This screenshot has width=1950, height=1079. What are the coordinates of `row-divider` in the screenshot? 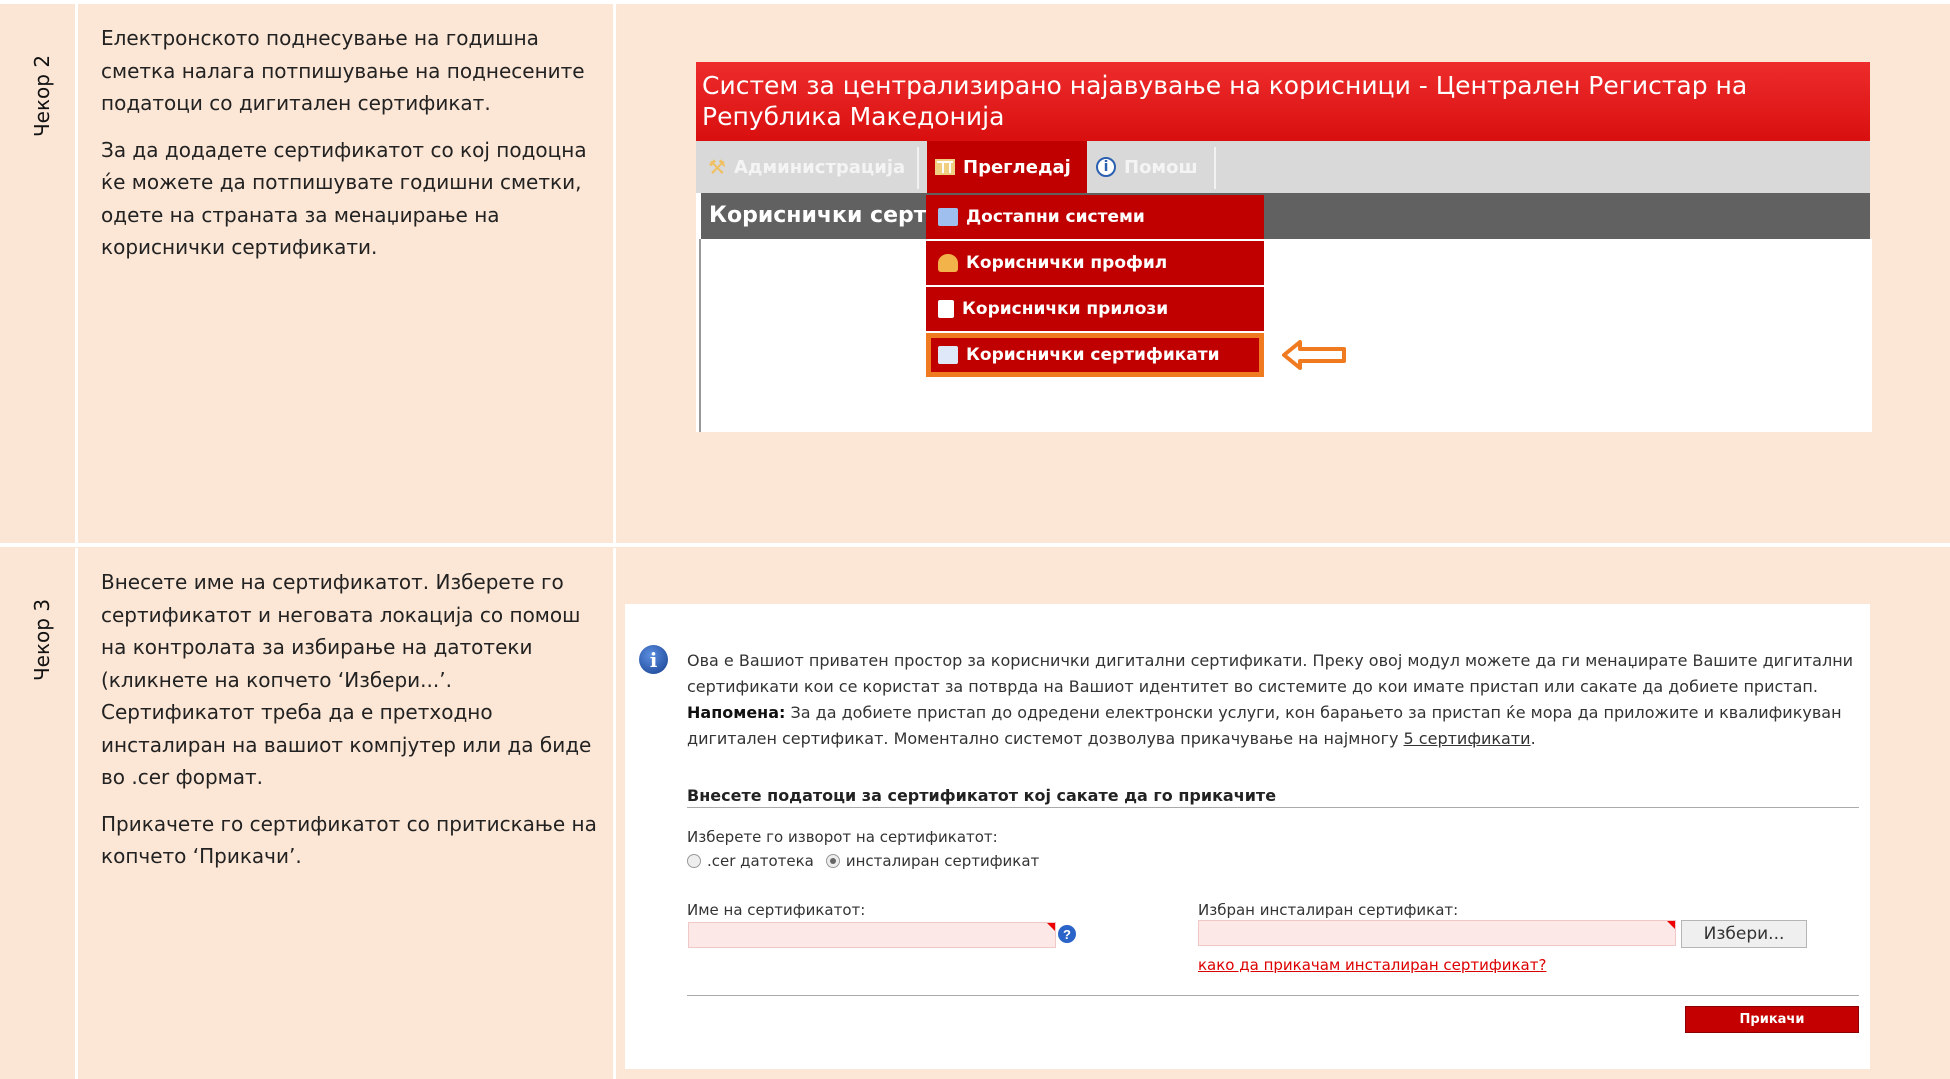 It's located at (975, 545).